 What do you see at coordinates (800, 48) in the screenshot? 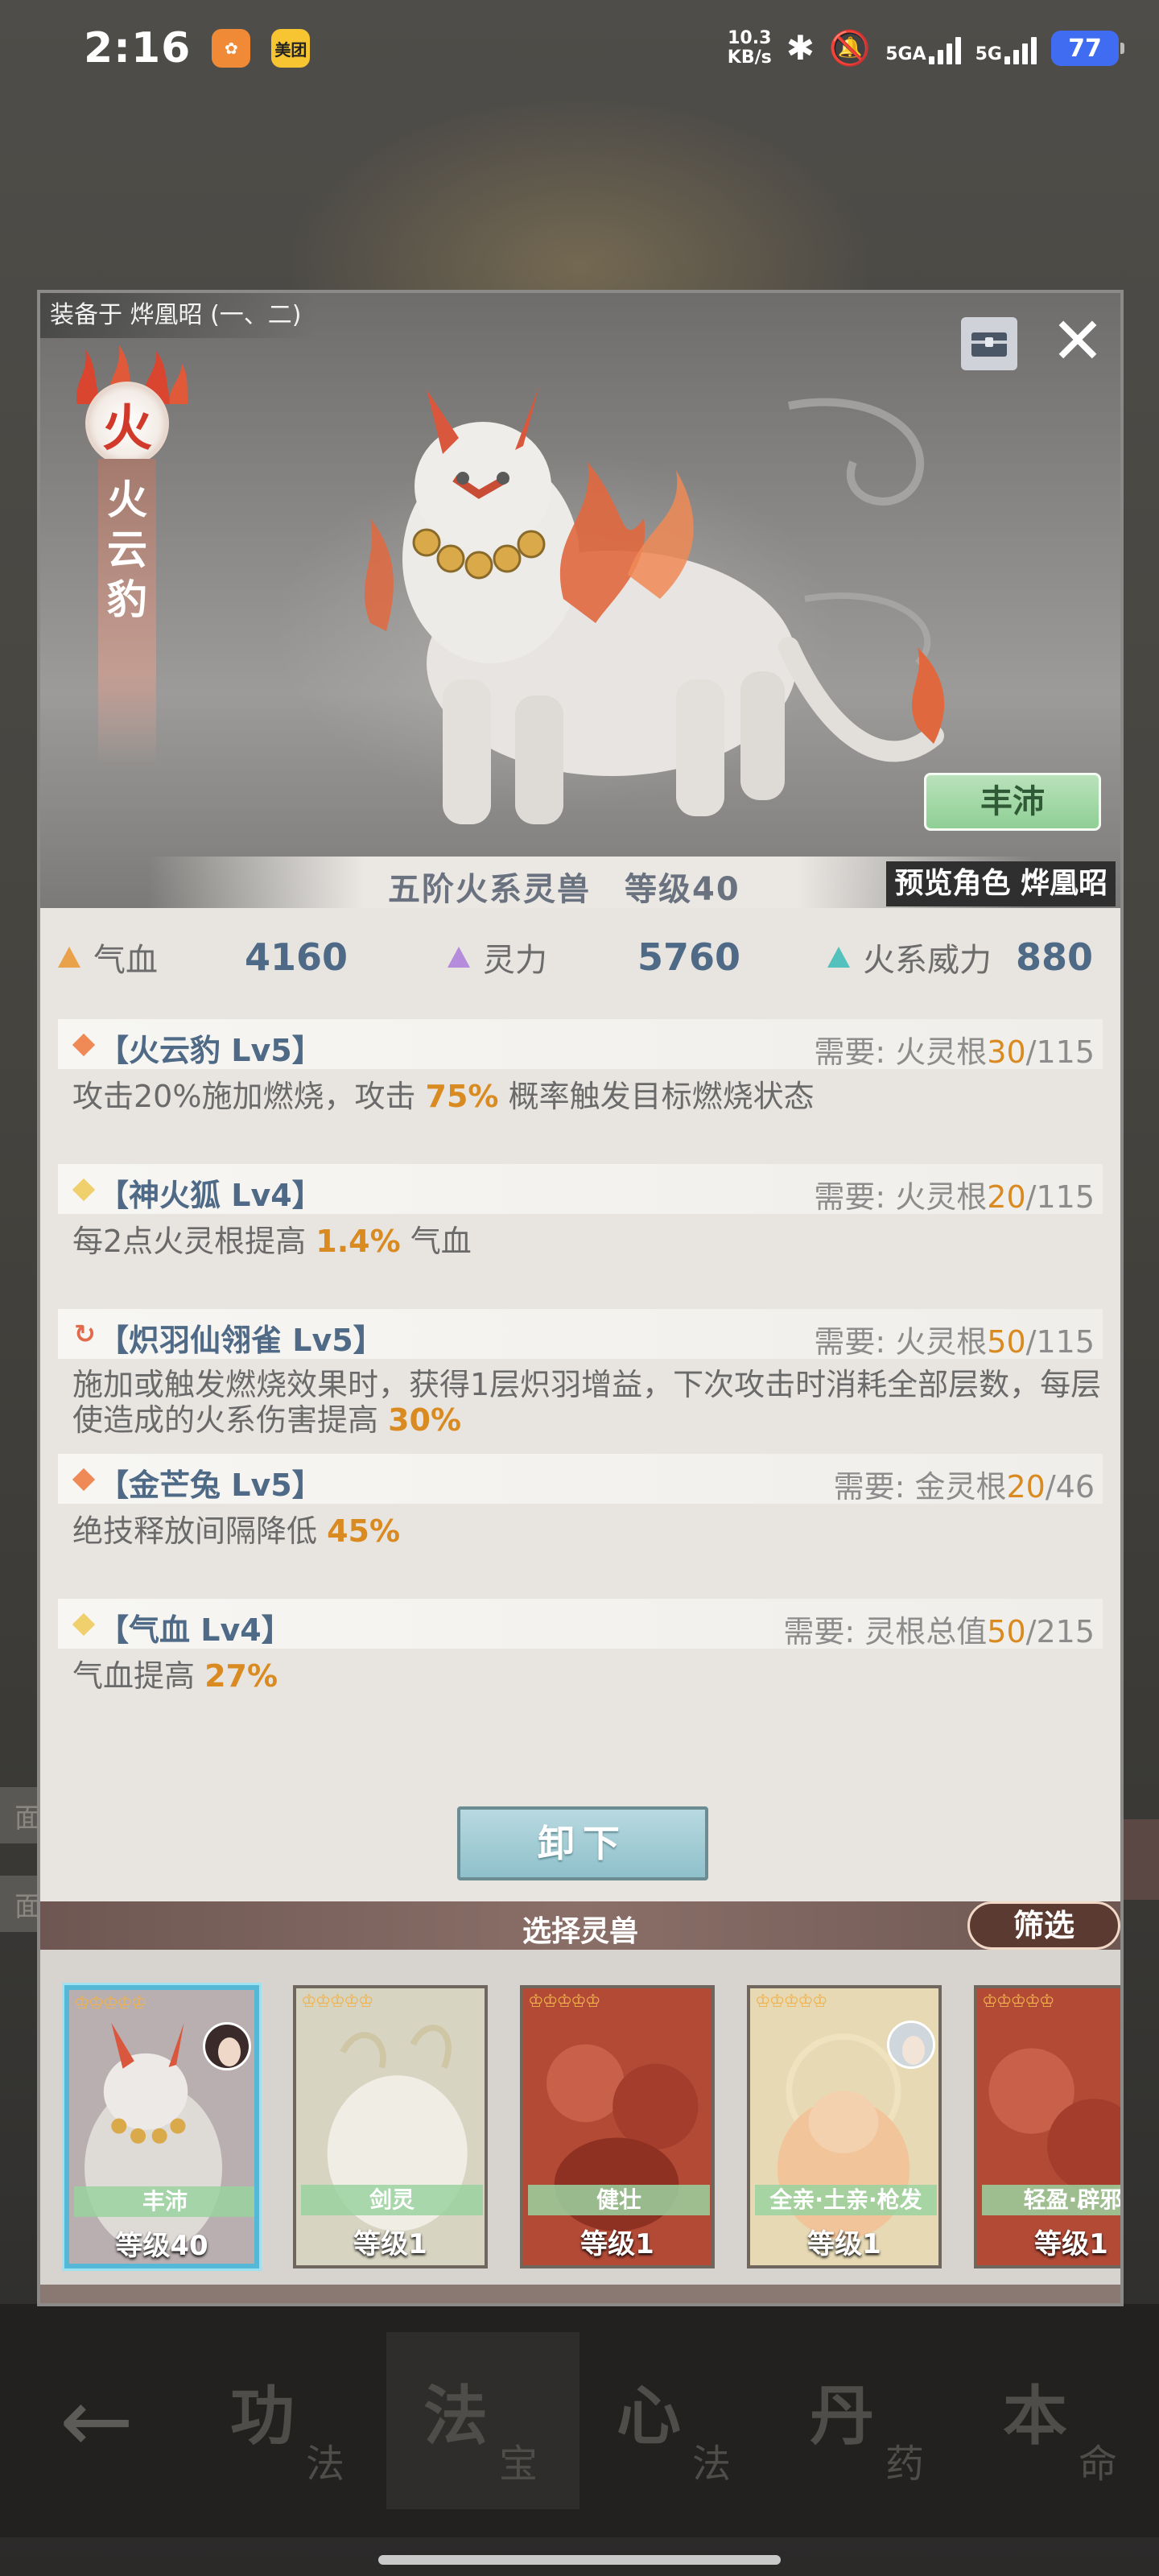
I see `bluetooth-icon: ✱` at bounding box center [800, 48].